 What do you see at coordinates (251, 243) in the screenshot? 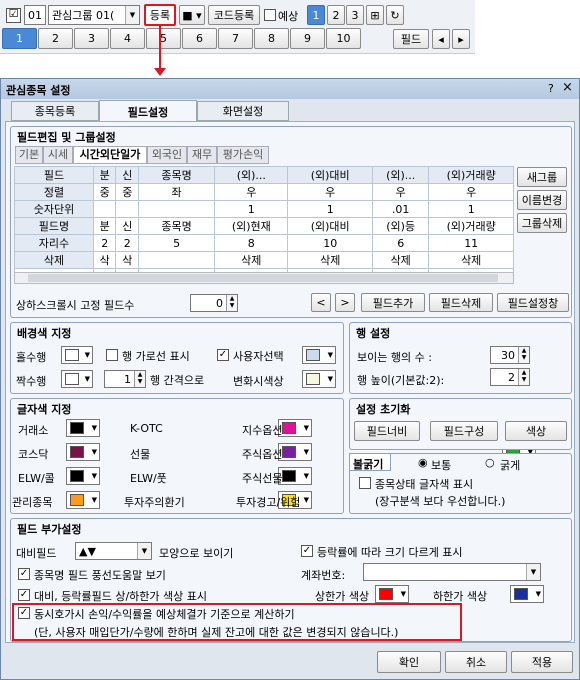
I see `grid-cell: 8` at bounding box center [251, 243].